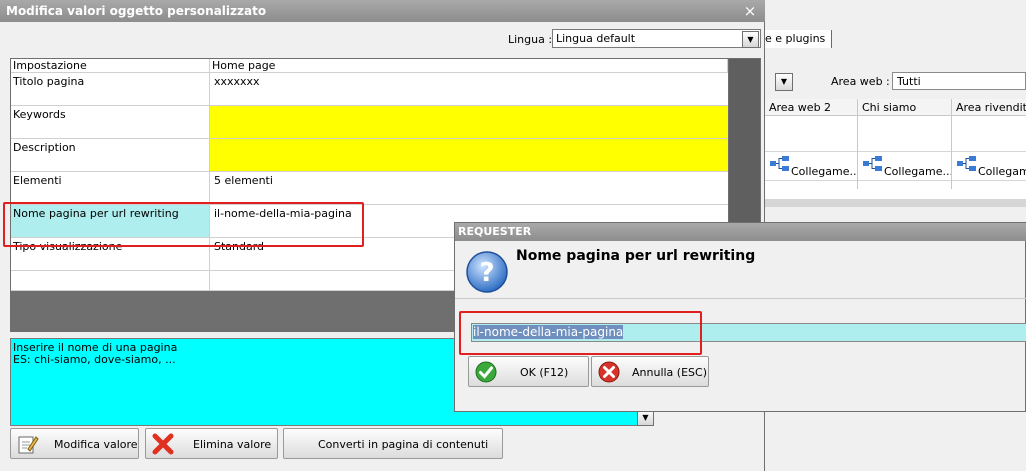  What do you see at coordinates (469, 188) in the screenshot?
I see `setting-value: 5 elementi` at bounding box center [469, 188].